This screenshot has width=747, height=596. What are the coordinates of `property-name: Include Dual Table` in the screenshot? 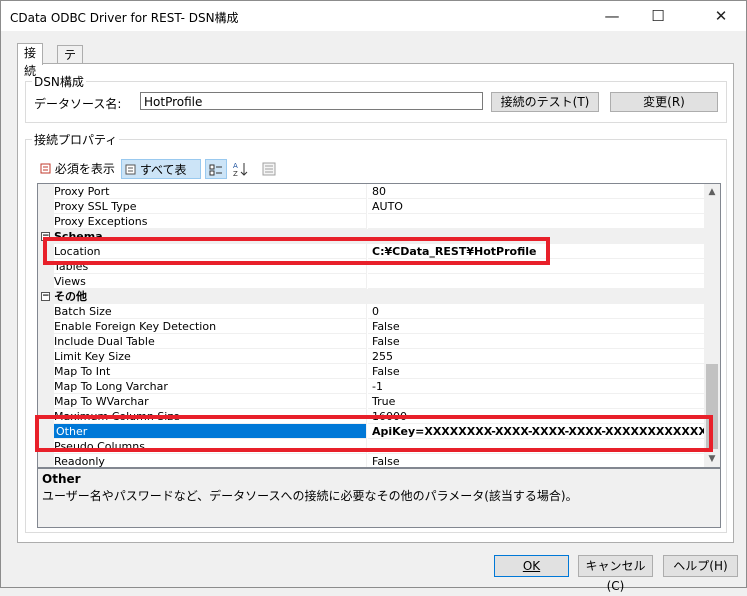 It's located at (210, 341).